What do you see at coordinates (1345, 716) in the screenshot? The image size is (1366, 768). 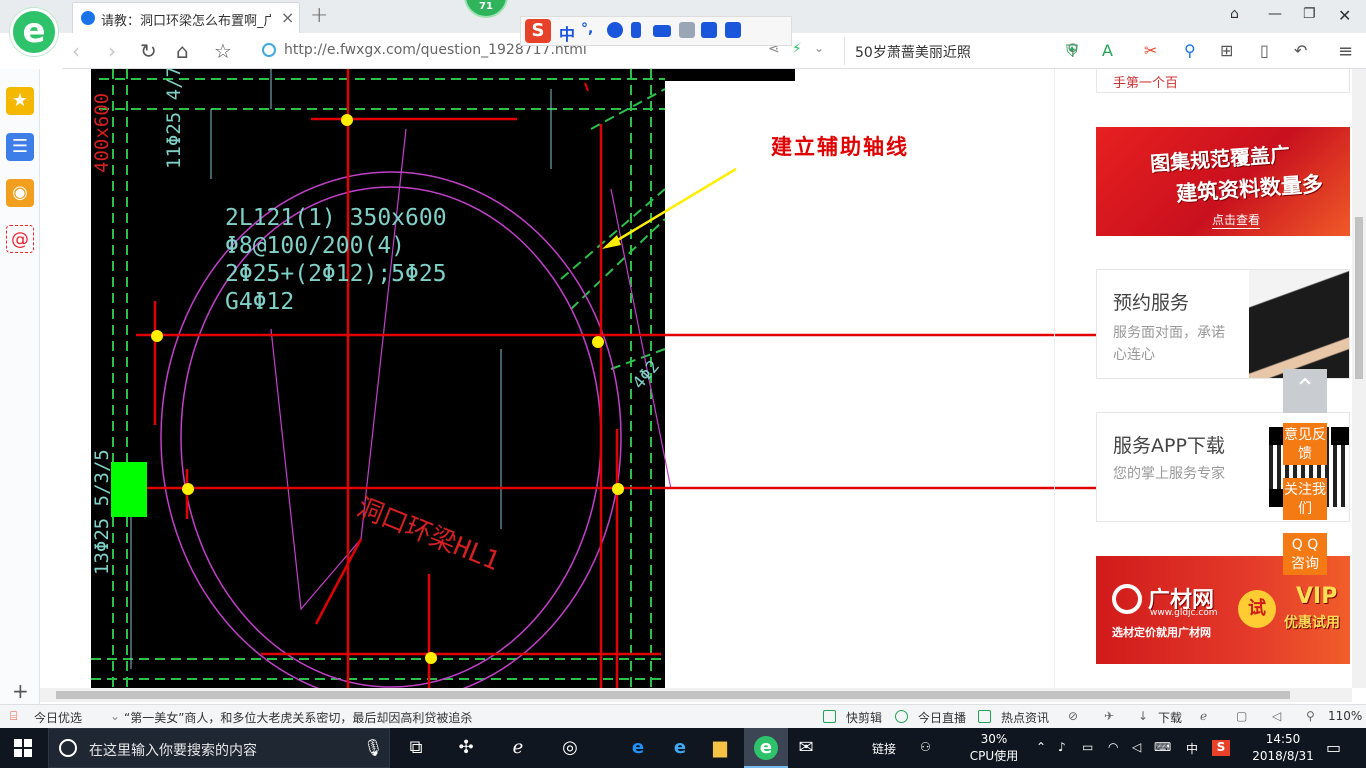 I see `zoom-level: 110%` at bounding box center [1345, 716].